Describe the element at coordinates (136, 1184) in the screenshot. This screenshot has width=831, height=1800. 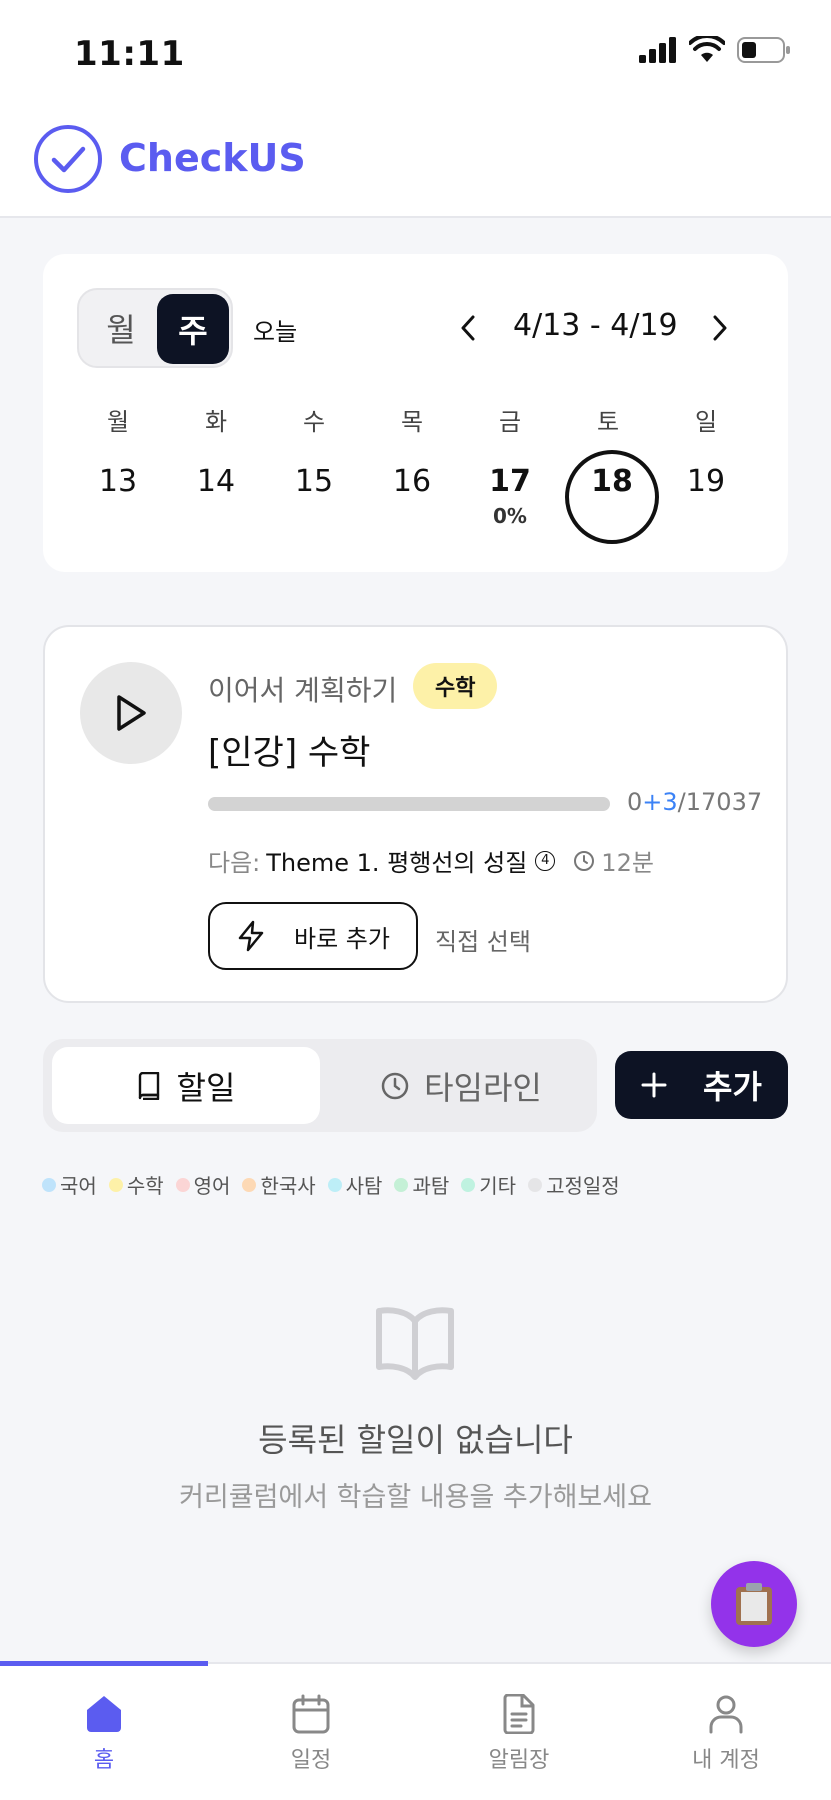
I see `legend-item: 수학` at that location.